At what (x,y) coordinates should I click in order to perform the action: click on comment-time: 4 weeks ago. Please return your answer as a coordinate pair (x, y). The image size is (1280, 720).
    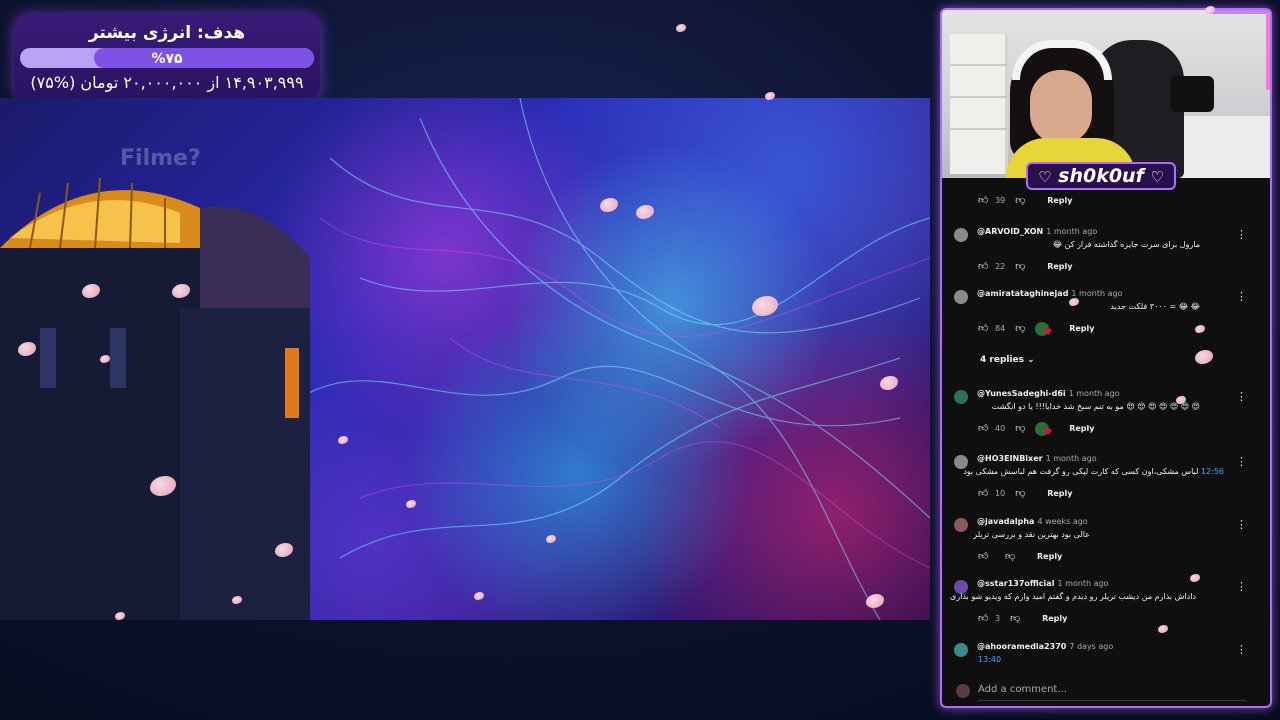
    Looking at the image, I should click on (1062, 521).